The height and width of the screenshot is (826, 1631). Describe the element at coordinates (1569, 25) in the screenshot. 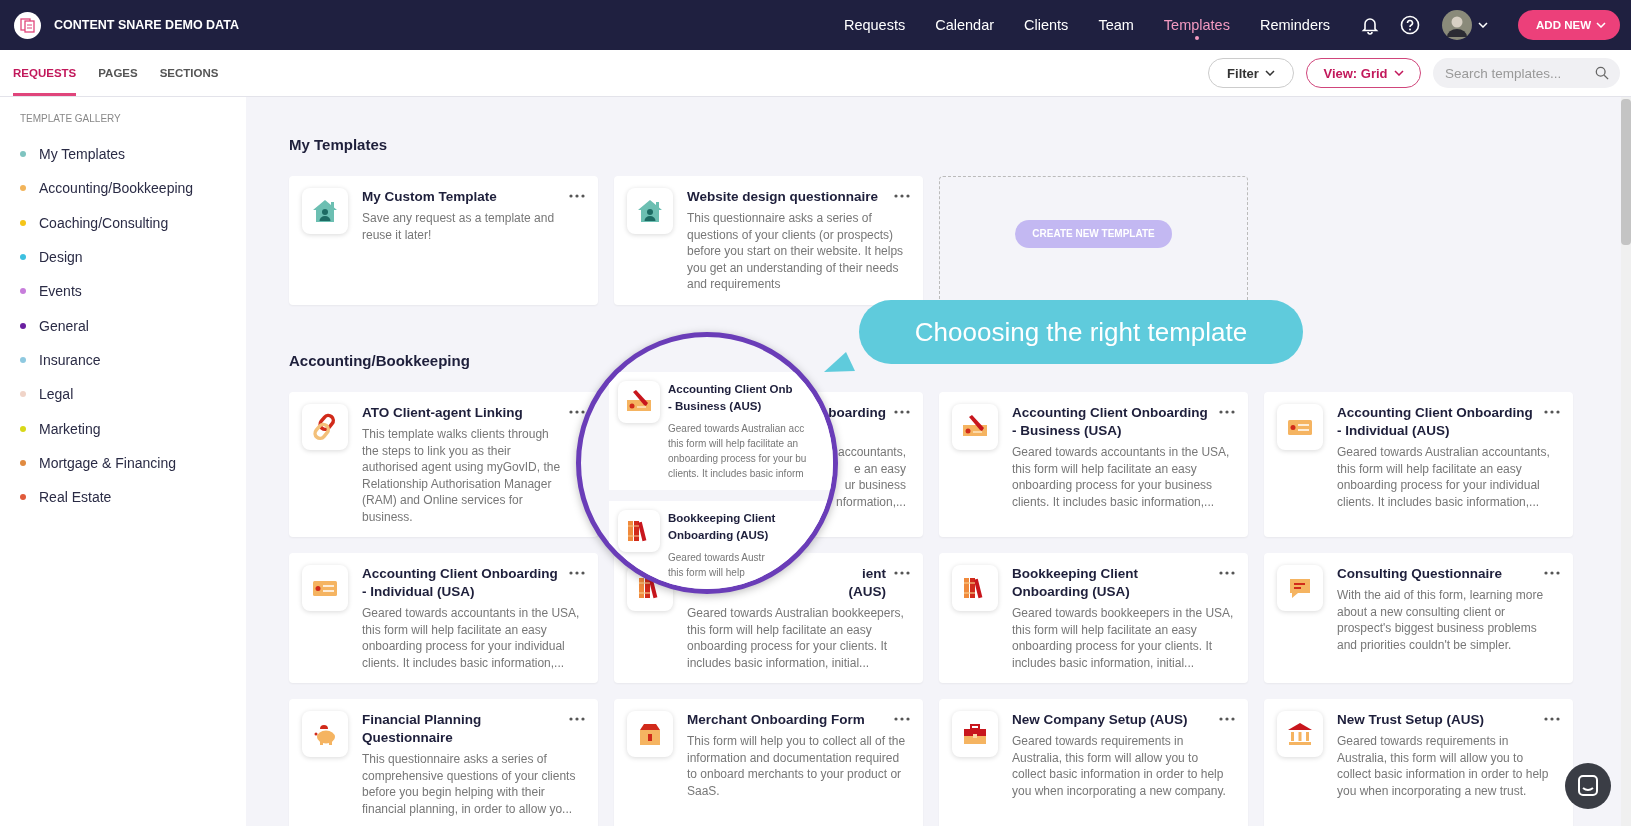

I see `add-new-button: ADD NEW` at that location.